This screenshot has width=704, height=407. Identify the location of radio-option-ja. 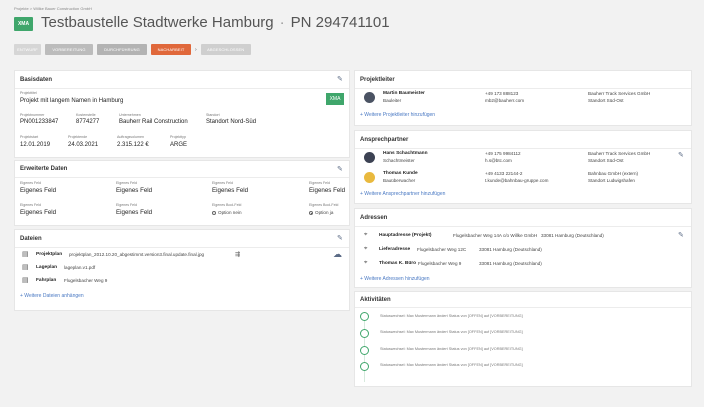
(311, 213).